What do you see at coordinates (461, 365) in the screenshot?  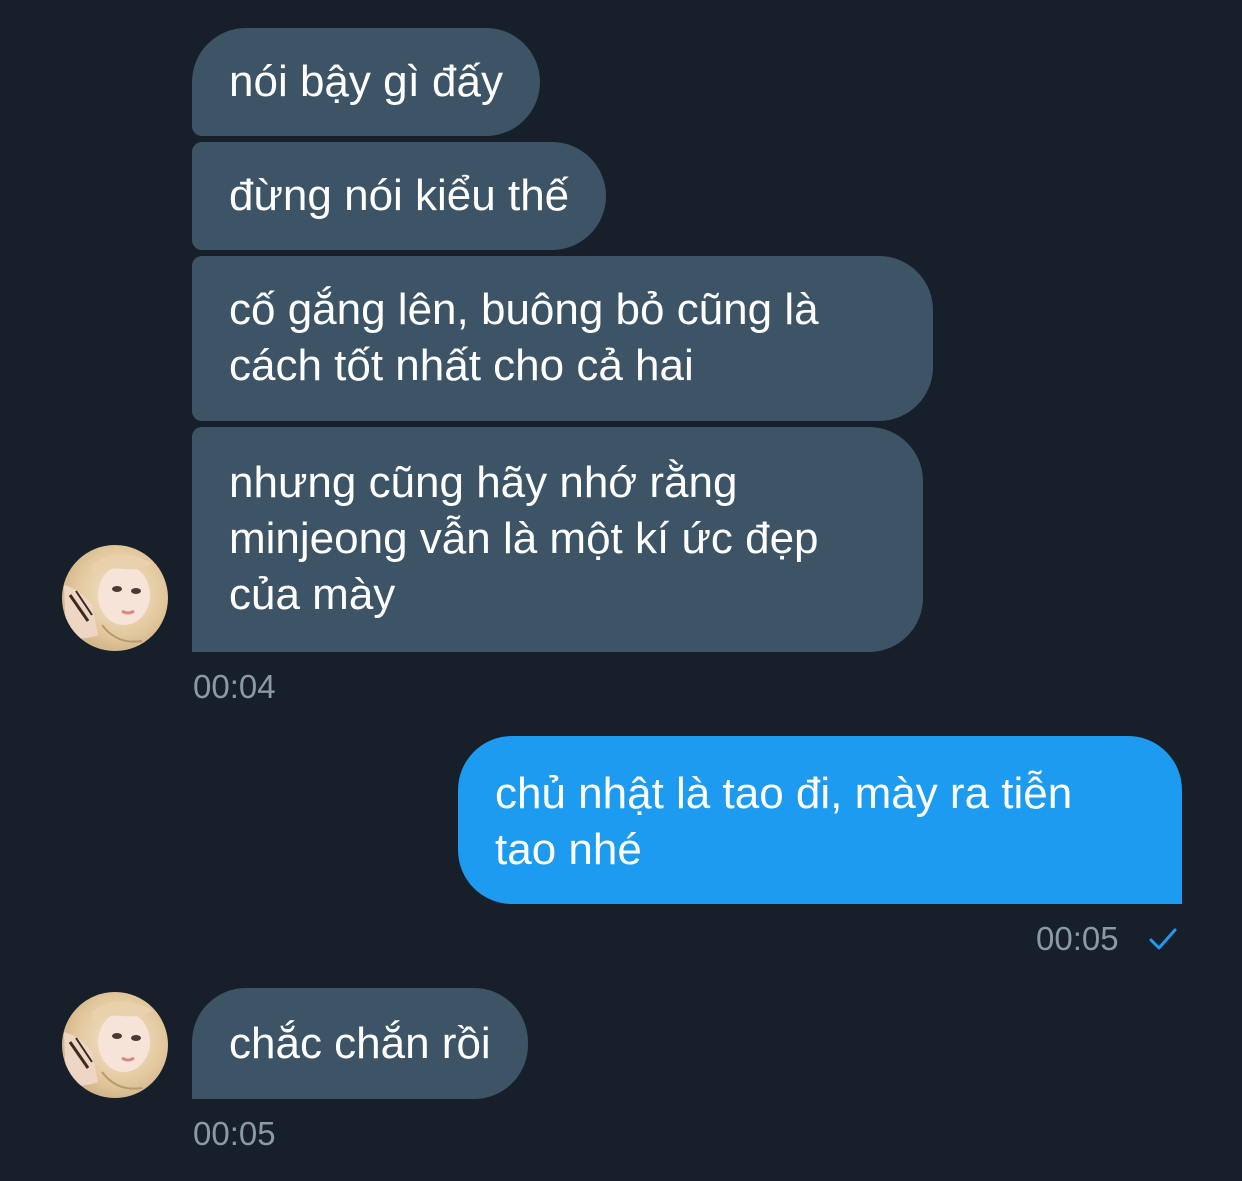 I see `message-text: cách tốt nhất cho cả hai` at bounding box center [461, 365].